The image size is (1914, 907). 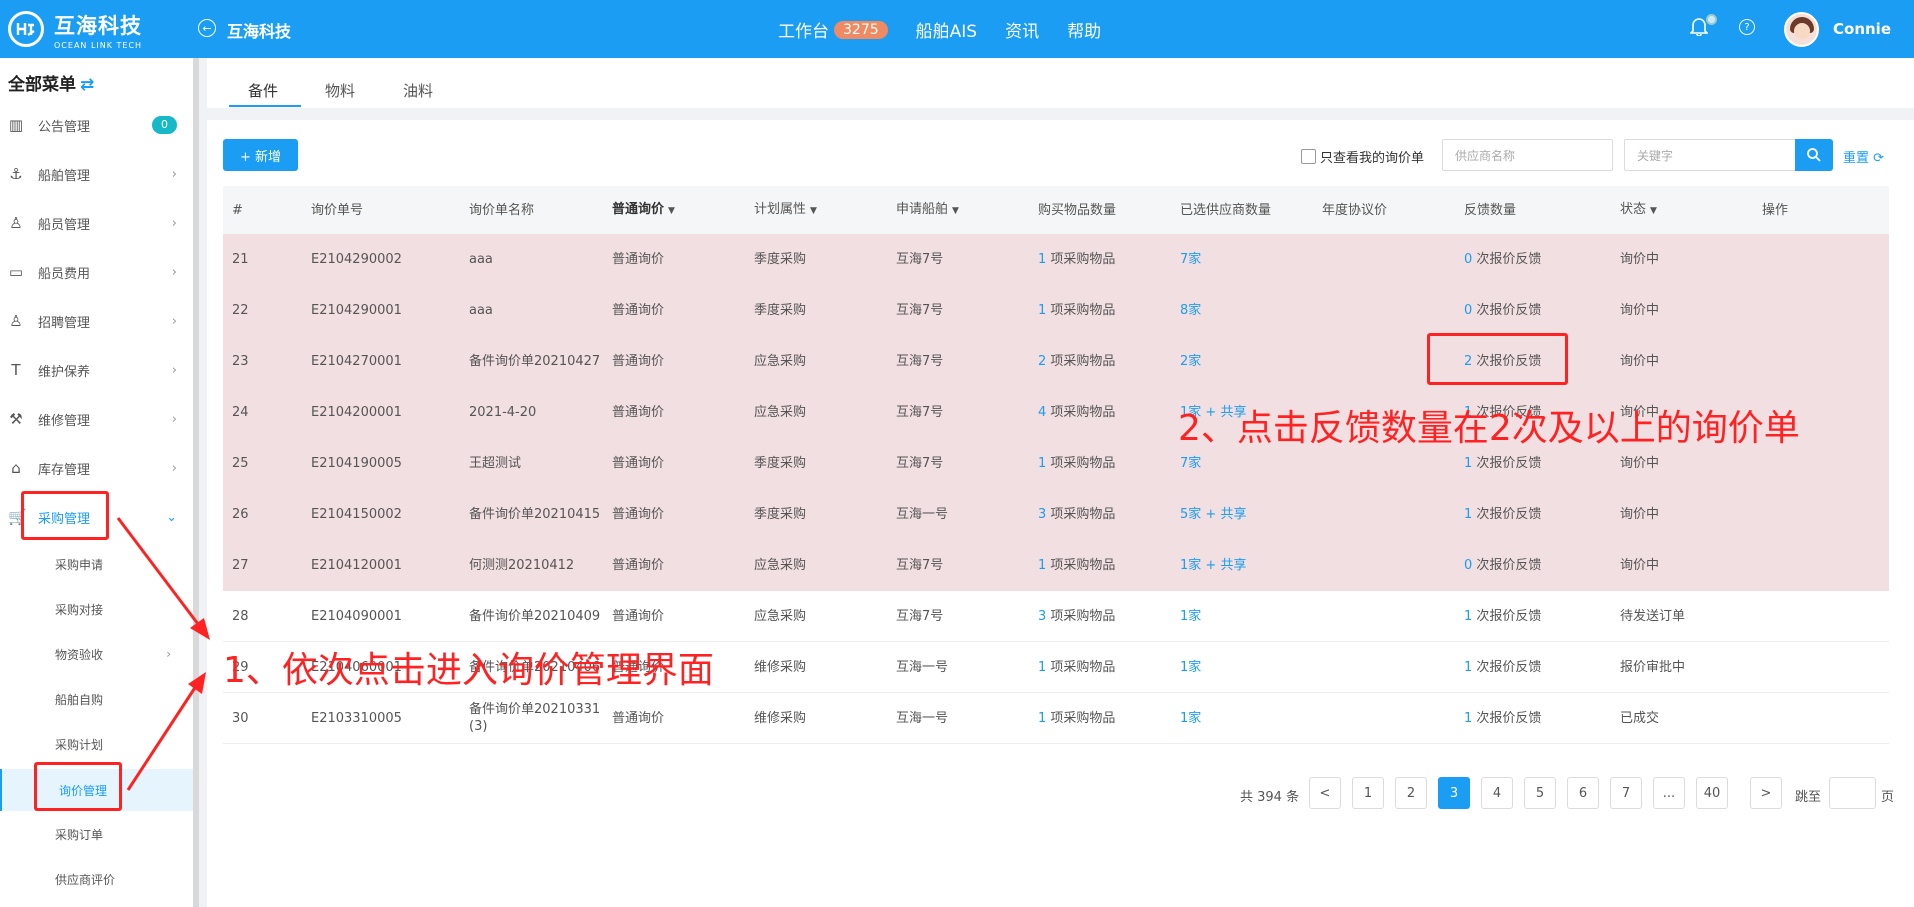 What do you see at coordinates (96, 174) in the screenshot?
I see `sidebar-item-ship: ⚓ 船舶管理 ›` at bounding box center [96, 174].